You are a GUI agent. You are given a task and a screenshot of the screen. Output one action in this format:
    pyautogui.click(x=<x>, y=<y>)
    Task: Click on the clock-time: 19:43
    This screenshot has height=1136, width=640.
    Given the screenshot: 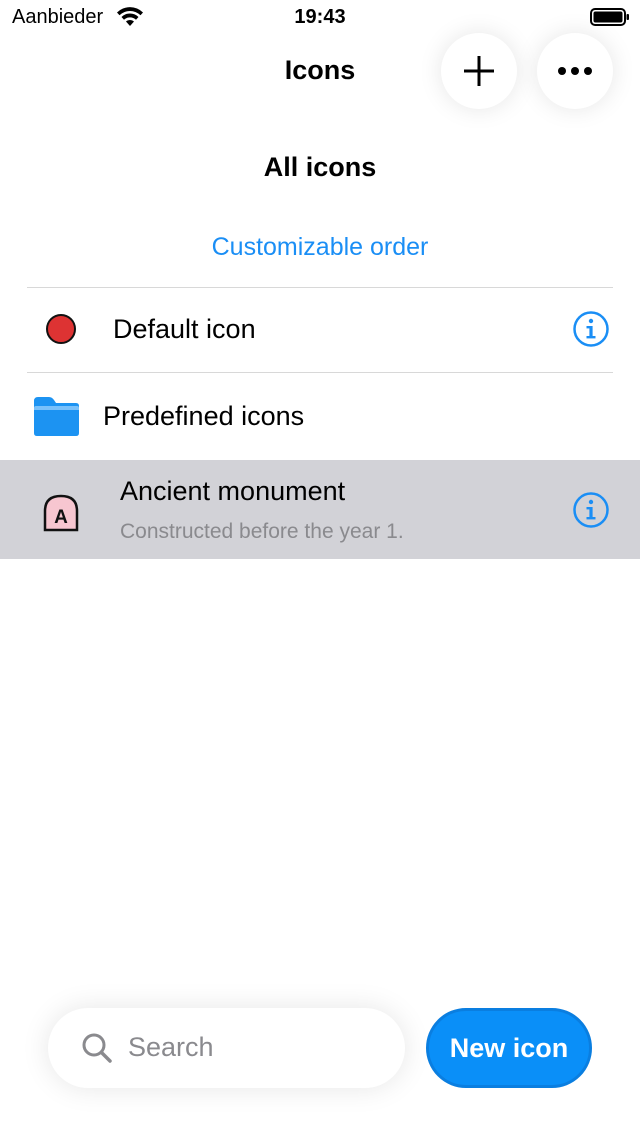 What is the action you would take?
    pyautogui.click(x=320, y=17)
    